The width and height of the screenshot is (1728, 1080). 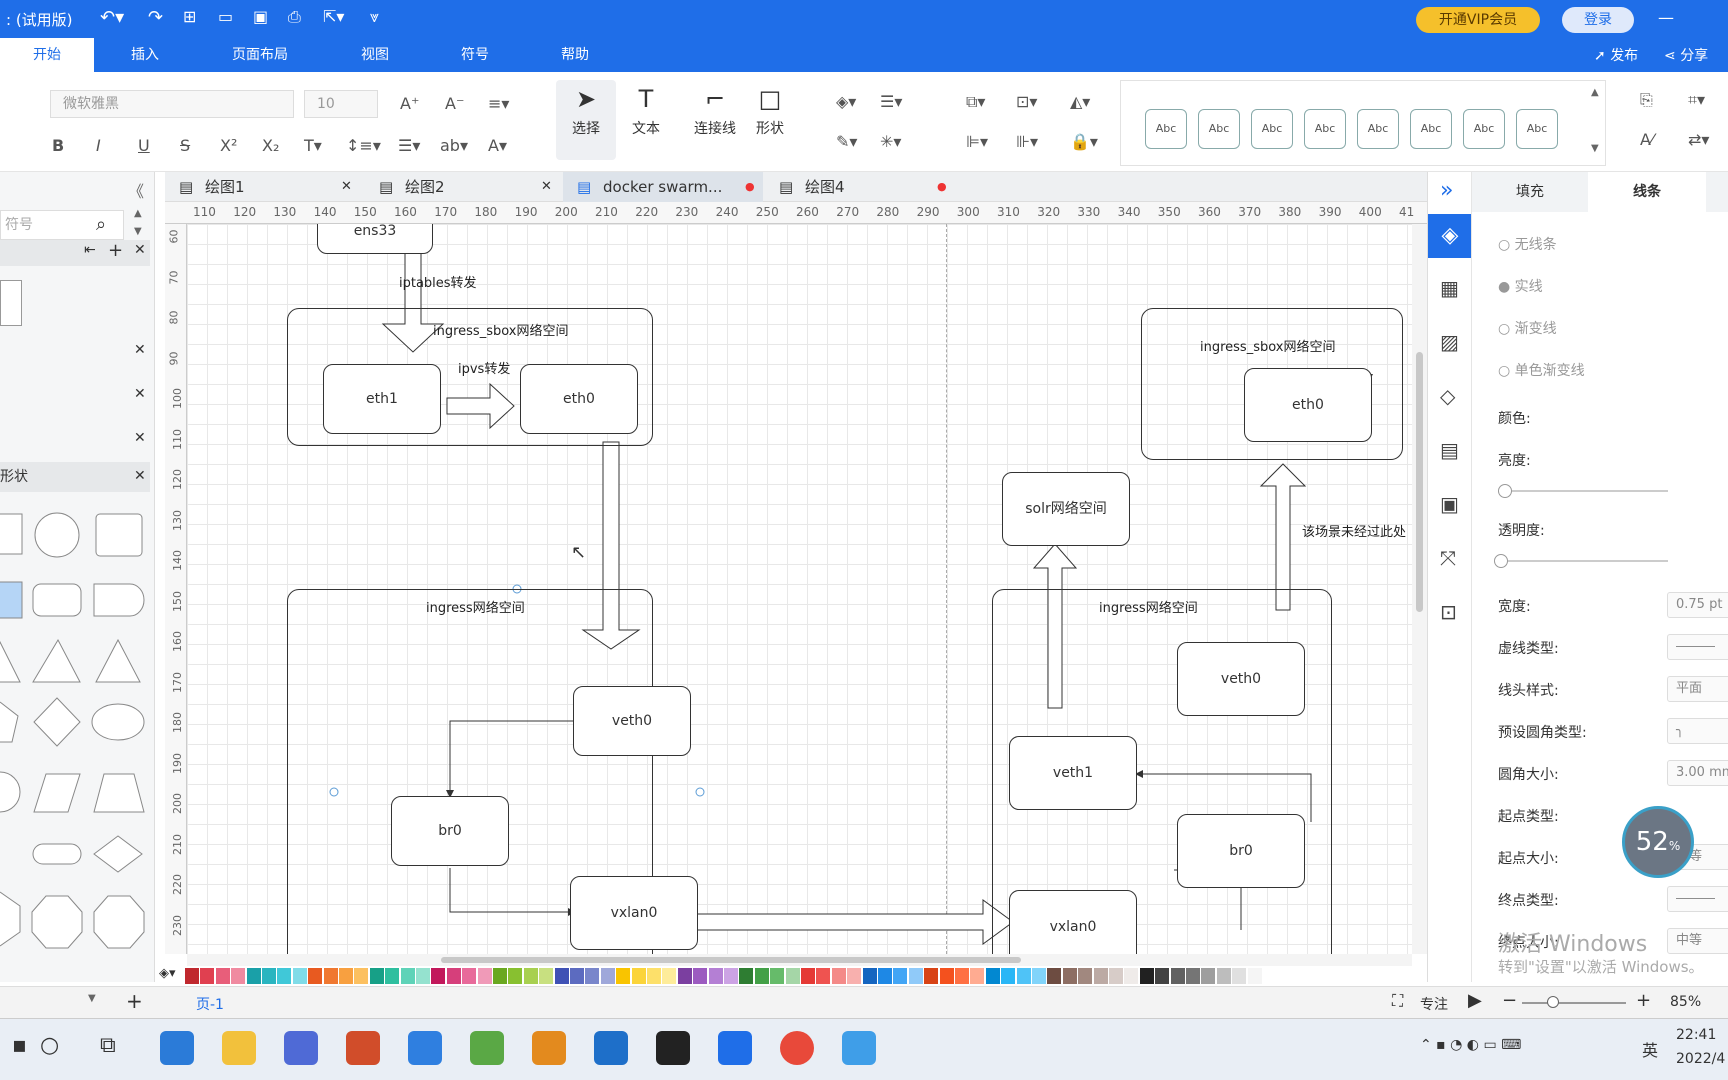 I want to click on line-spacing-icon: ↕≡▾, so click(x=363, y=145).